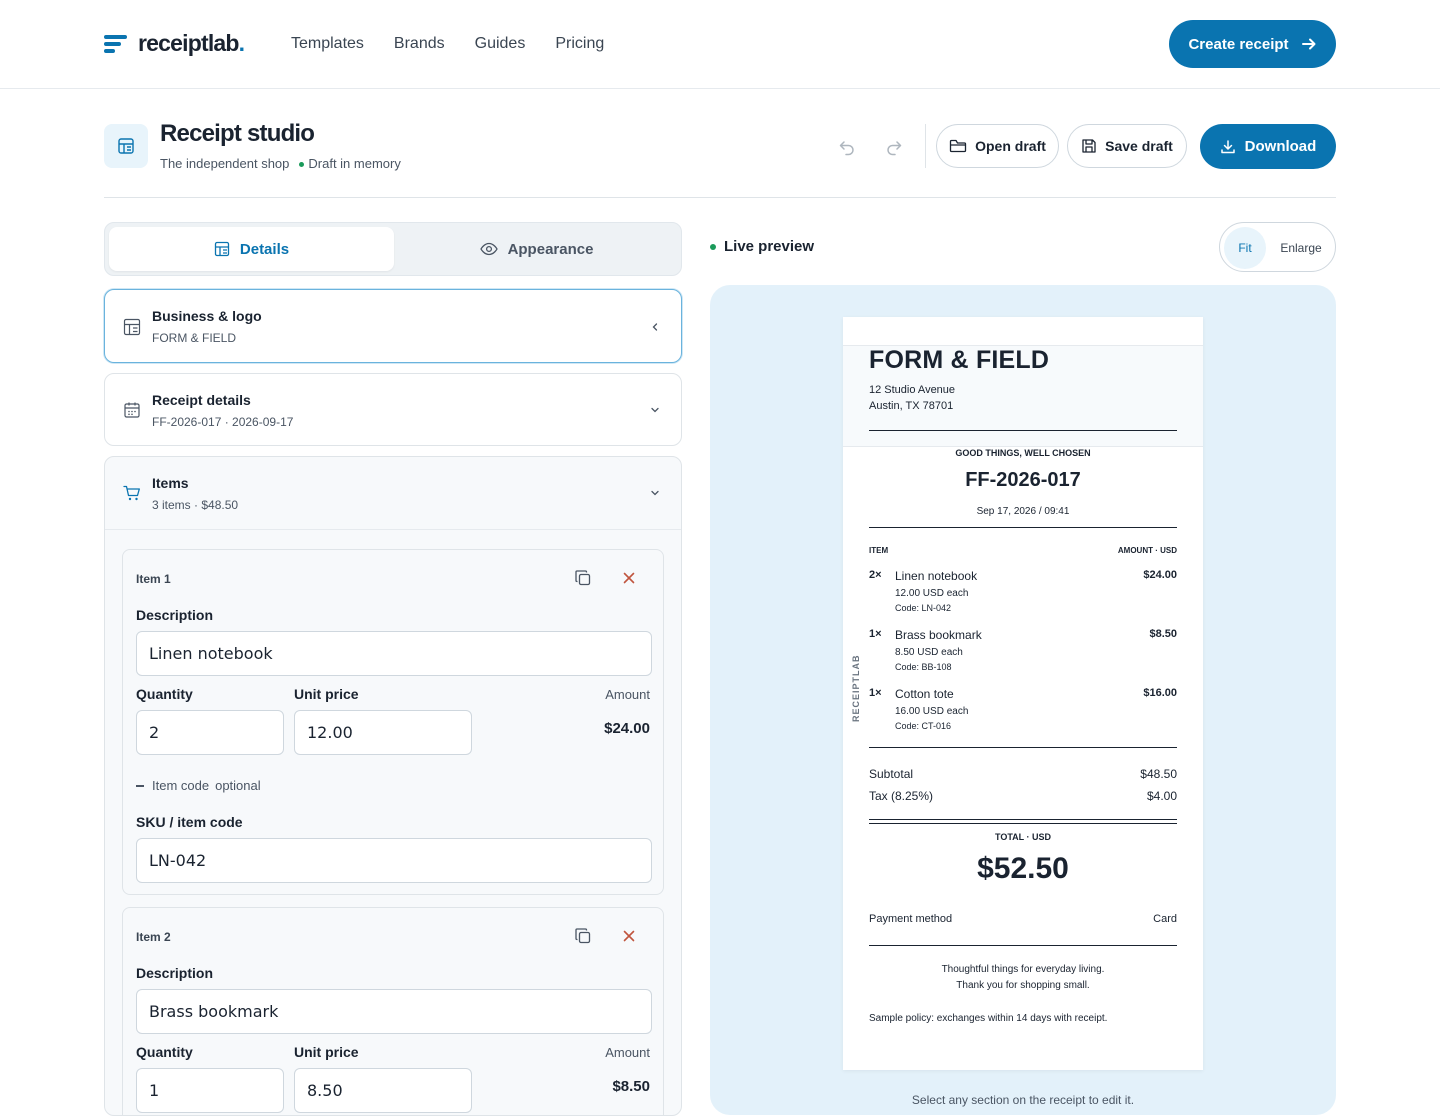 This screenshot has width=1440, height=1116. I want to click on line-qty: 1×, so click(875, 693).